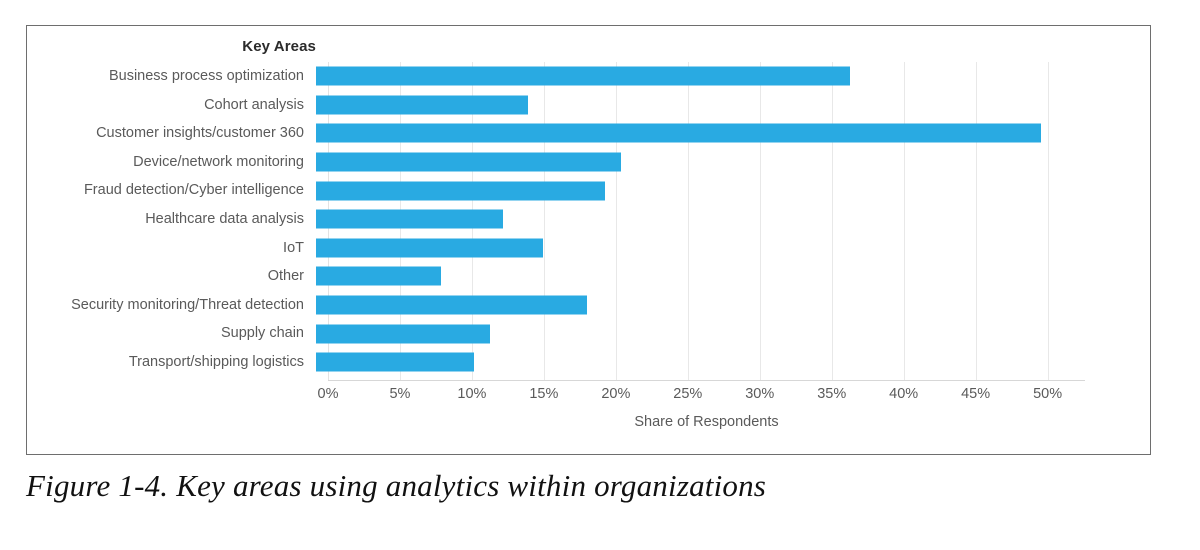 Image resolution: width=1200 pixels, height=550 pixels. What do you see at coordinates (760, 394) in the screenshot?
I see `x-tick-label: 30%` at bounding box center [760, 394].